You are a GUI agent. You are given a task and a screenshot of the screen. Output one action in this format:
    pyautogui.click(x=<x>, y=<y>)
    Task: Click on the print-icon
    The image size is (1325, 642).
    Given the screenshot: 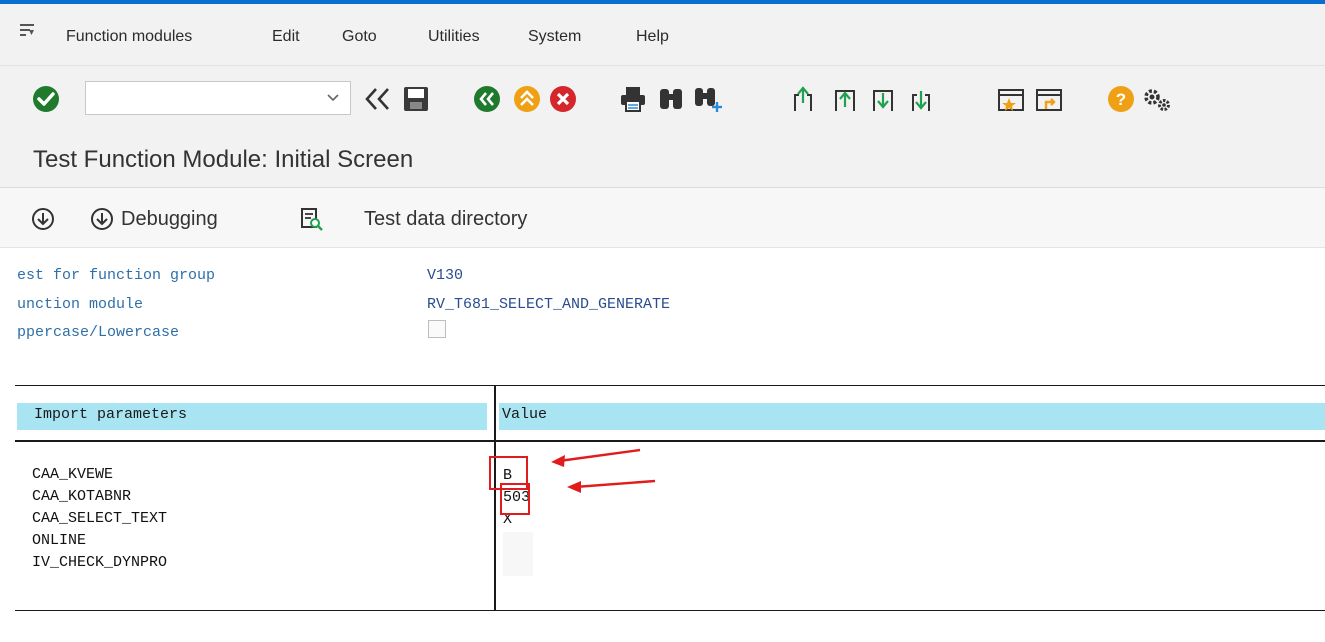 What is the action you would take?
    pyautogui.click(x=633, y=99)
    